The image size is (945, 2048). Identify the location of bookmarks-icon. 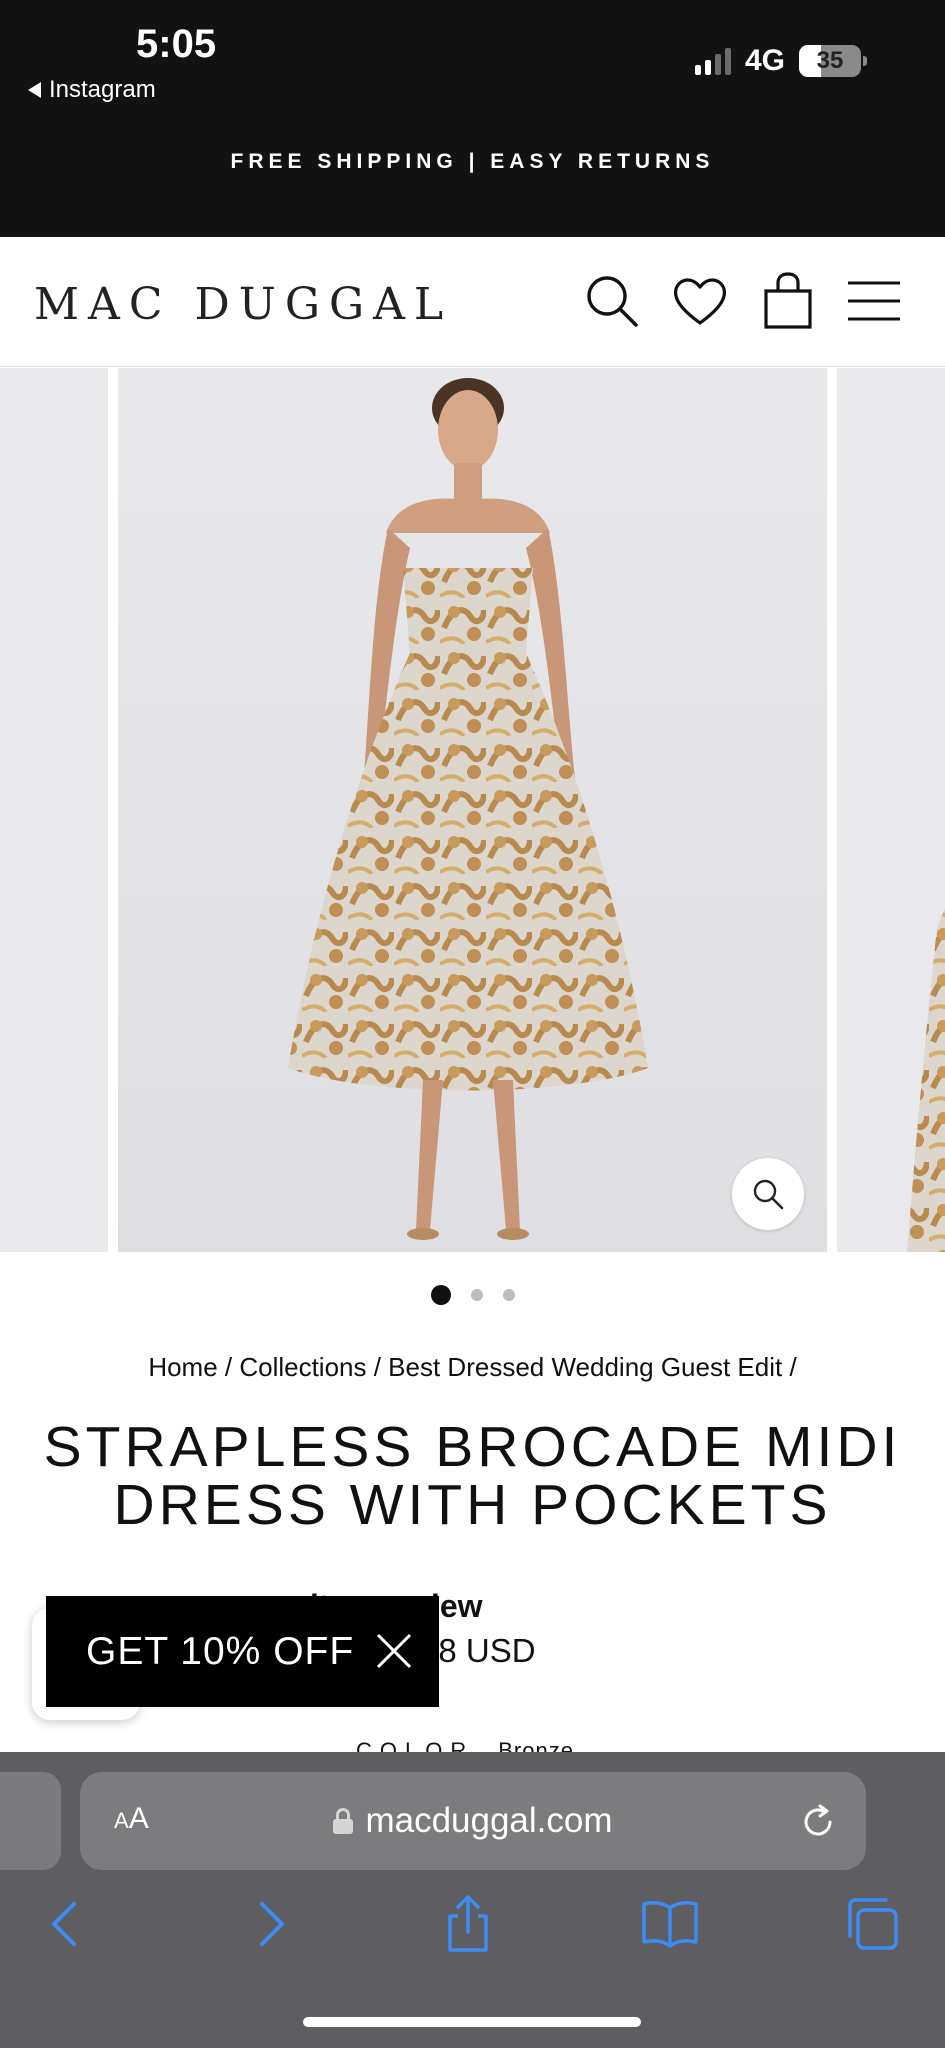
(670, 1924).